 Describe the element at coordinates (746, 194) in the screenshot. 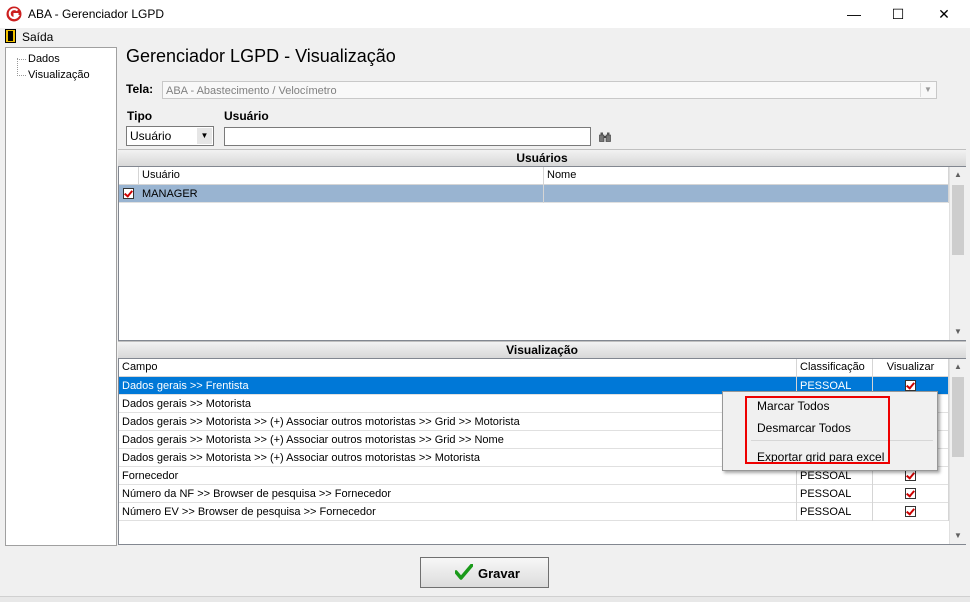

I see `cell-nome` at that location.